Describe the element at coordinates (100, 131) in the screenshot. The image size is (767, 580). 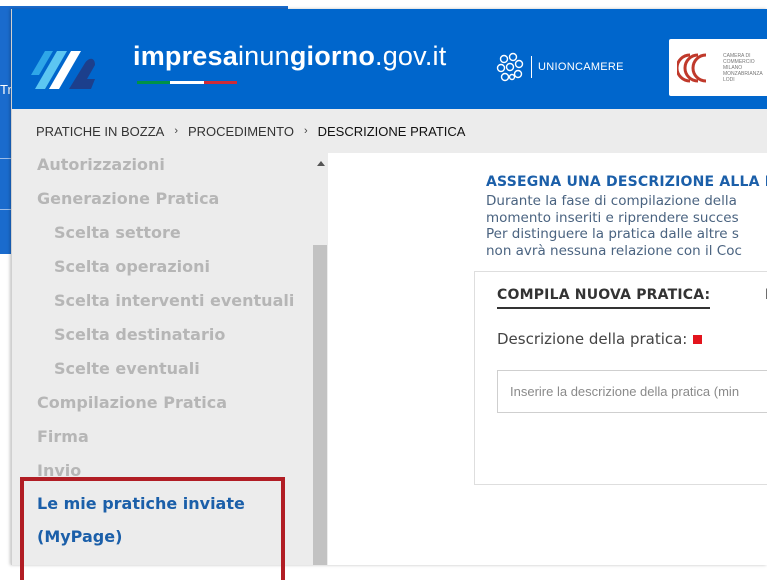
I see `breadcrumb-item-pratiche-in-bozza: PRATICHE IN BOZZA` at that location.